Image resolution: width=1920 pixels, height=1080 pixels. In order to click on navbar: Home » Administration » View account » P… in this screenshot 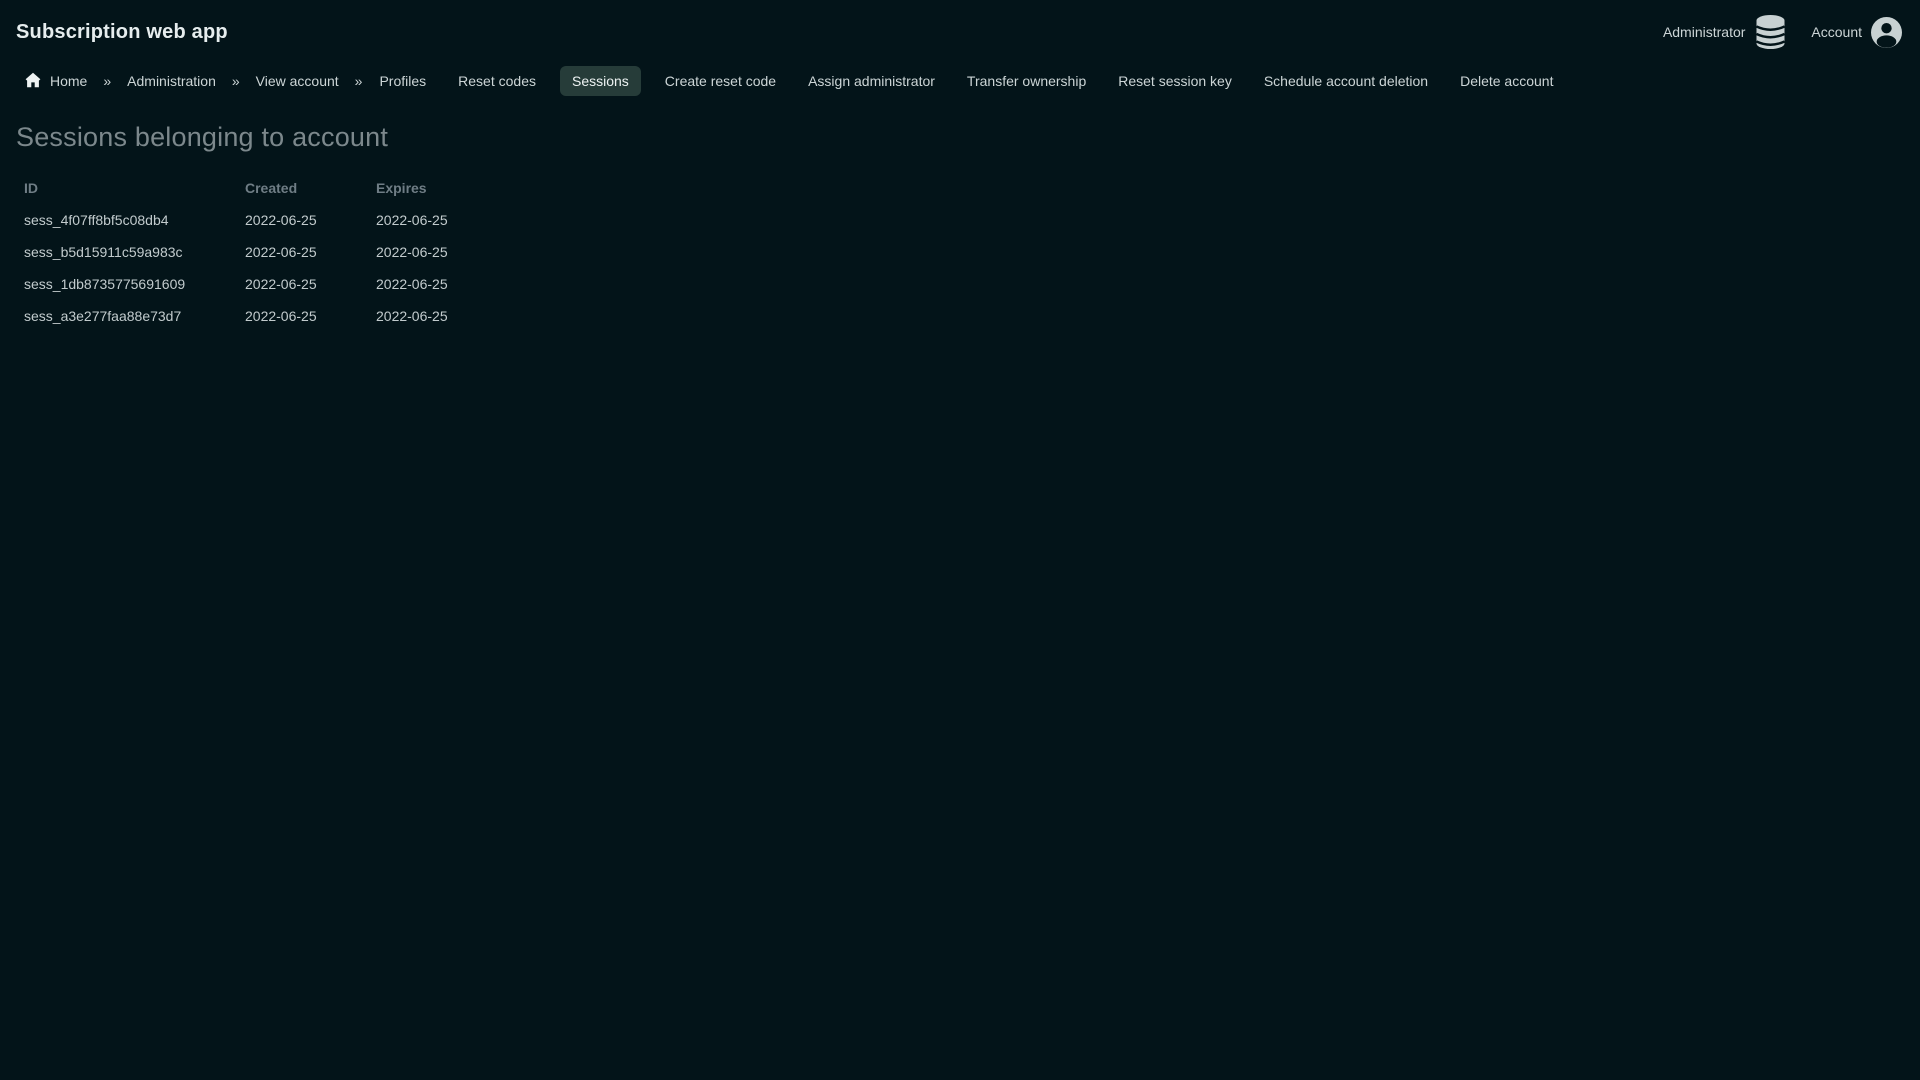, I will do `click(960, 81)`.